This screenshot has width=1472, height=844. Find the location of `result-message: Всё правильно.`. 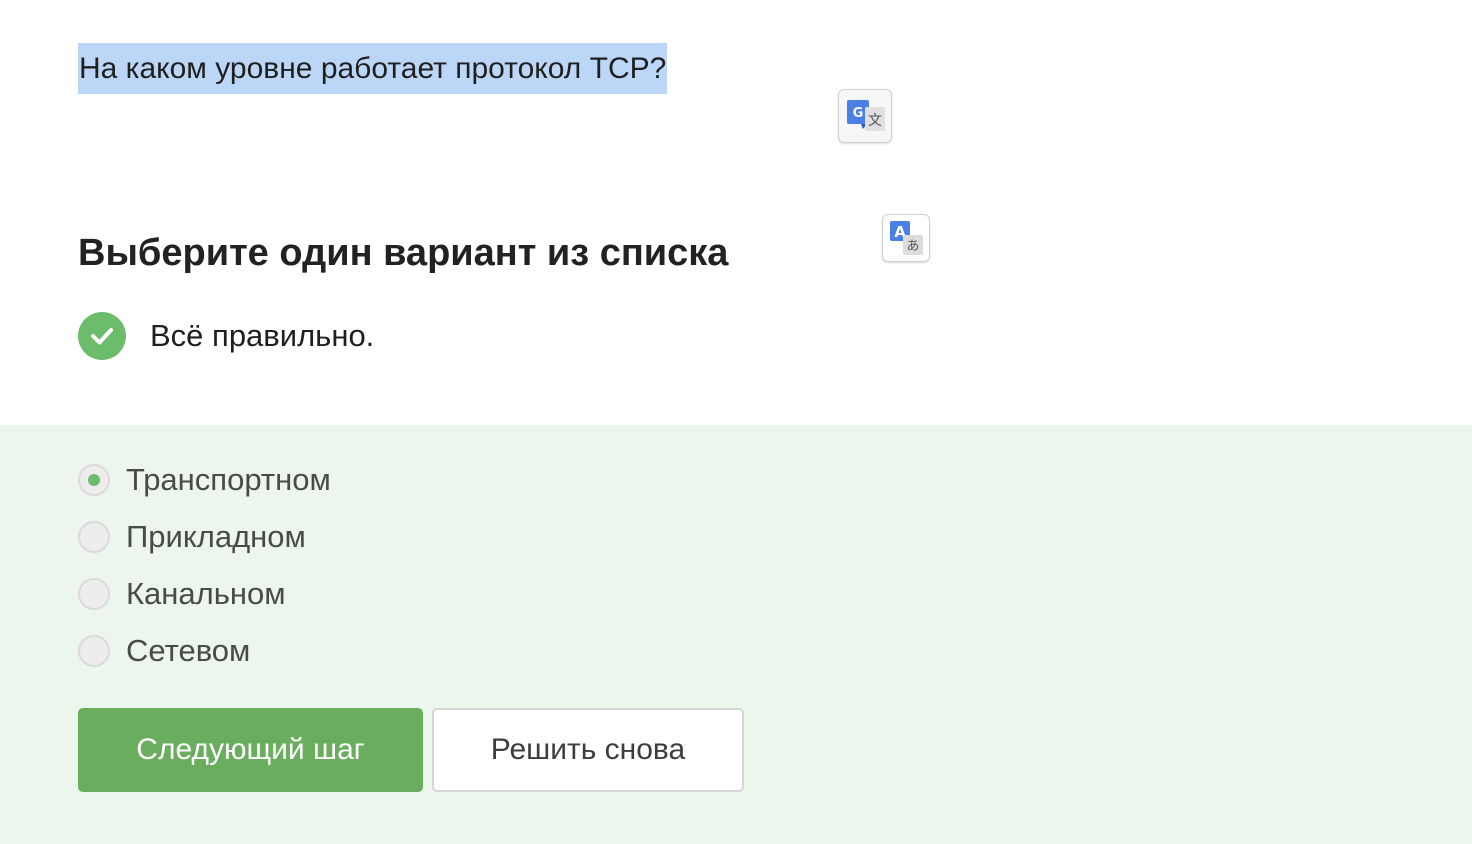

result-message: Всё правильно. is located at coordinates (226, 336).